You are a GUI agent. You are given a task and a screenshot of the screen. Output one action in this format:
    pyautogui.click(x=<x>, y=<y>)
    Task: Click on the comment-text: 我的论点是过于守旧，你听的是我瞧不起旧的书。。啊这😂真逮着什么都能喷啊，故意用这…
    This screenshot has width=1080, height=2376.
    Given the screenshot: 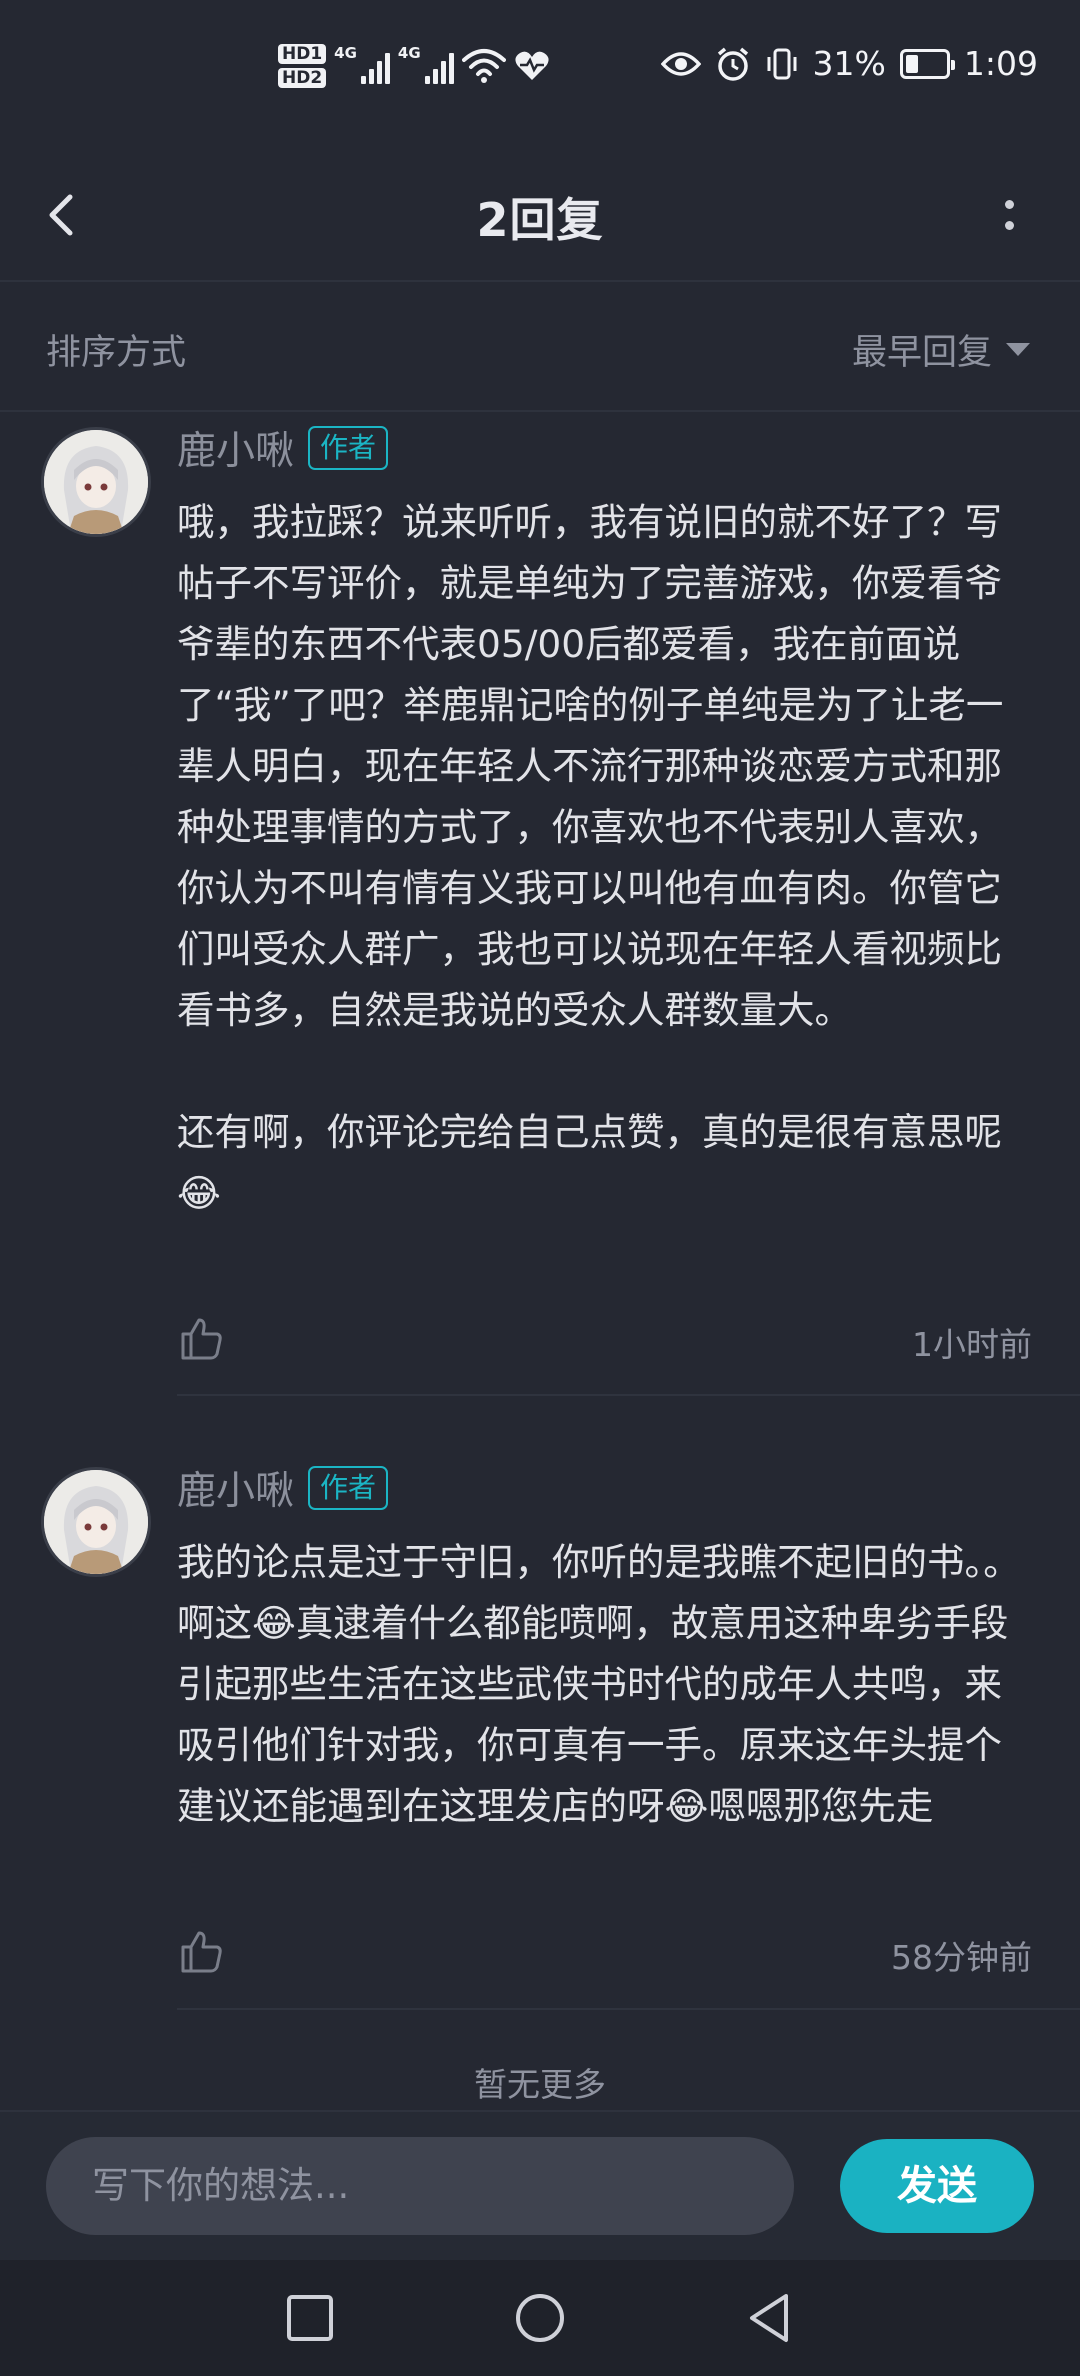 What is the action you would take?
    pyautogui.click(x=599, y=1684)
    